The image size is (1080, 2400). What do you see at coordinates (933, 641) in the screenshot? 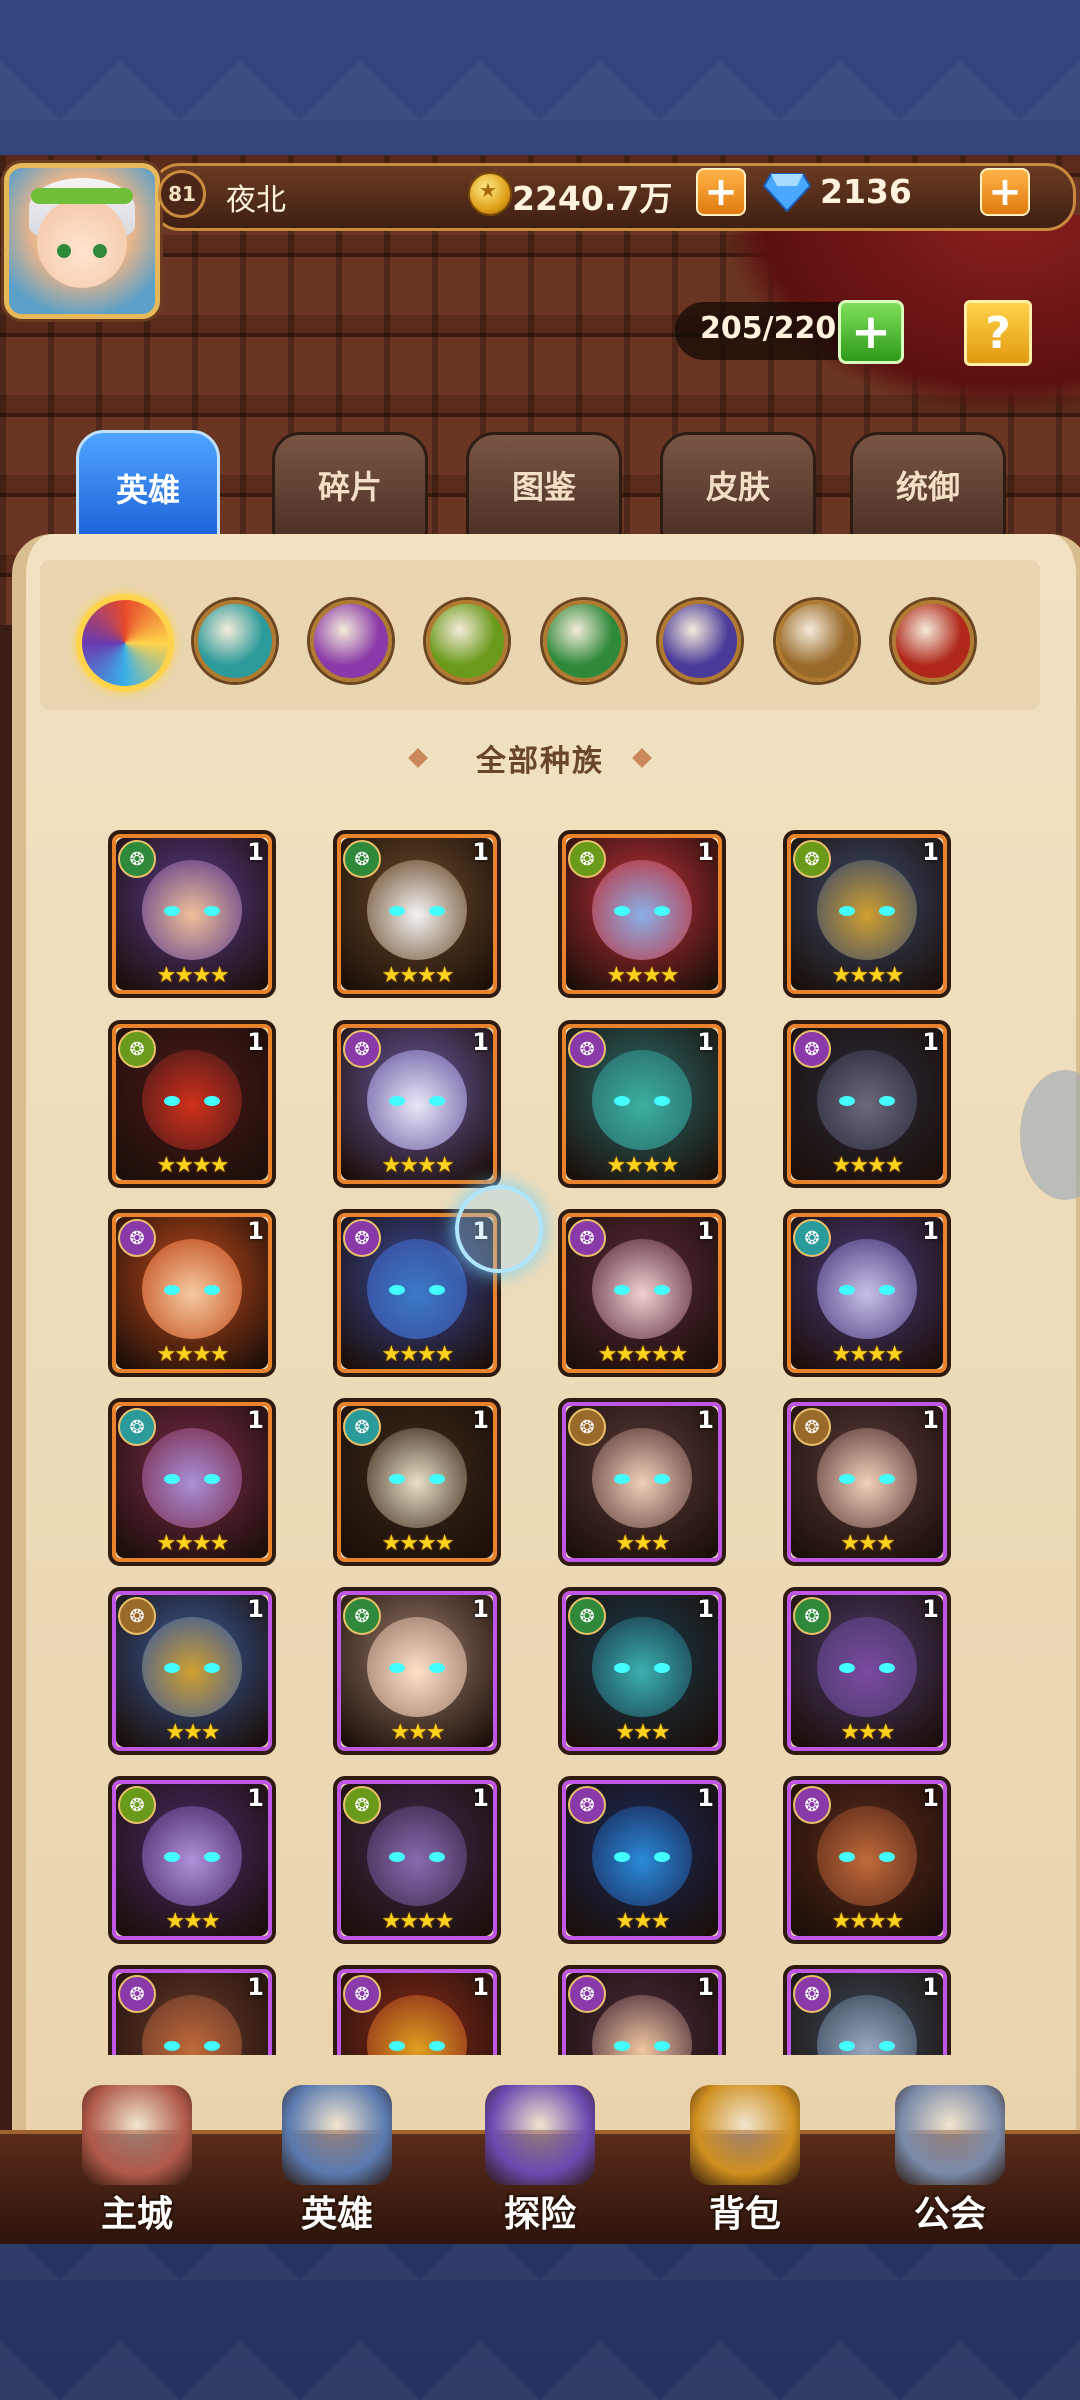
I see `race-fire-icon` at bounding box center [933, 641].